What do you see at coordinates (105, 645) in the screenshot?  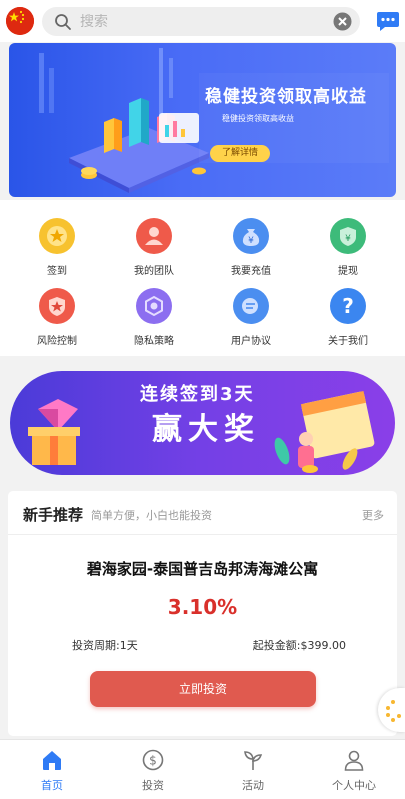 I see `product-period: 投资周期:1天` at bounding box center [105, 645].